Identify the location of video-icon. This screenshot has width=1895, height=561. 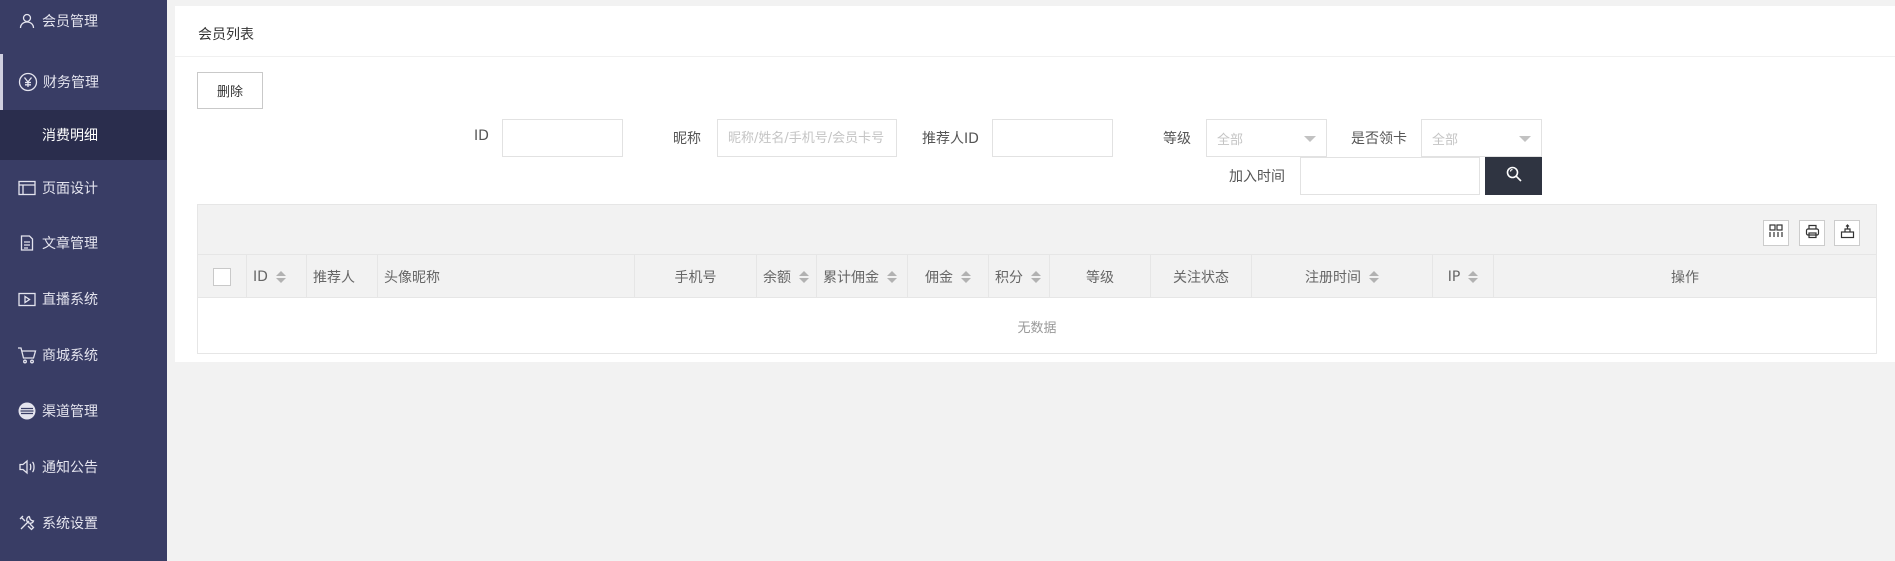
(27, 299).